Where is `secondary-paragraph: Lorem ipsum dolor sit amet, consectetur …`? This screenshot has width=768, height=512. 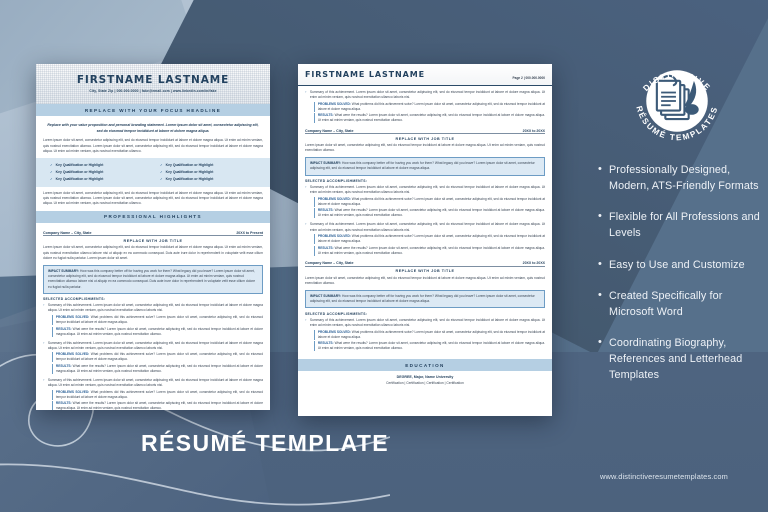 secondary-paragraph: Lorem ipsum dolor sit amet, consectetur … is located at coordinates (153, 198).